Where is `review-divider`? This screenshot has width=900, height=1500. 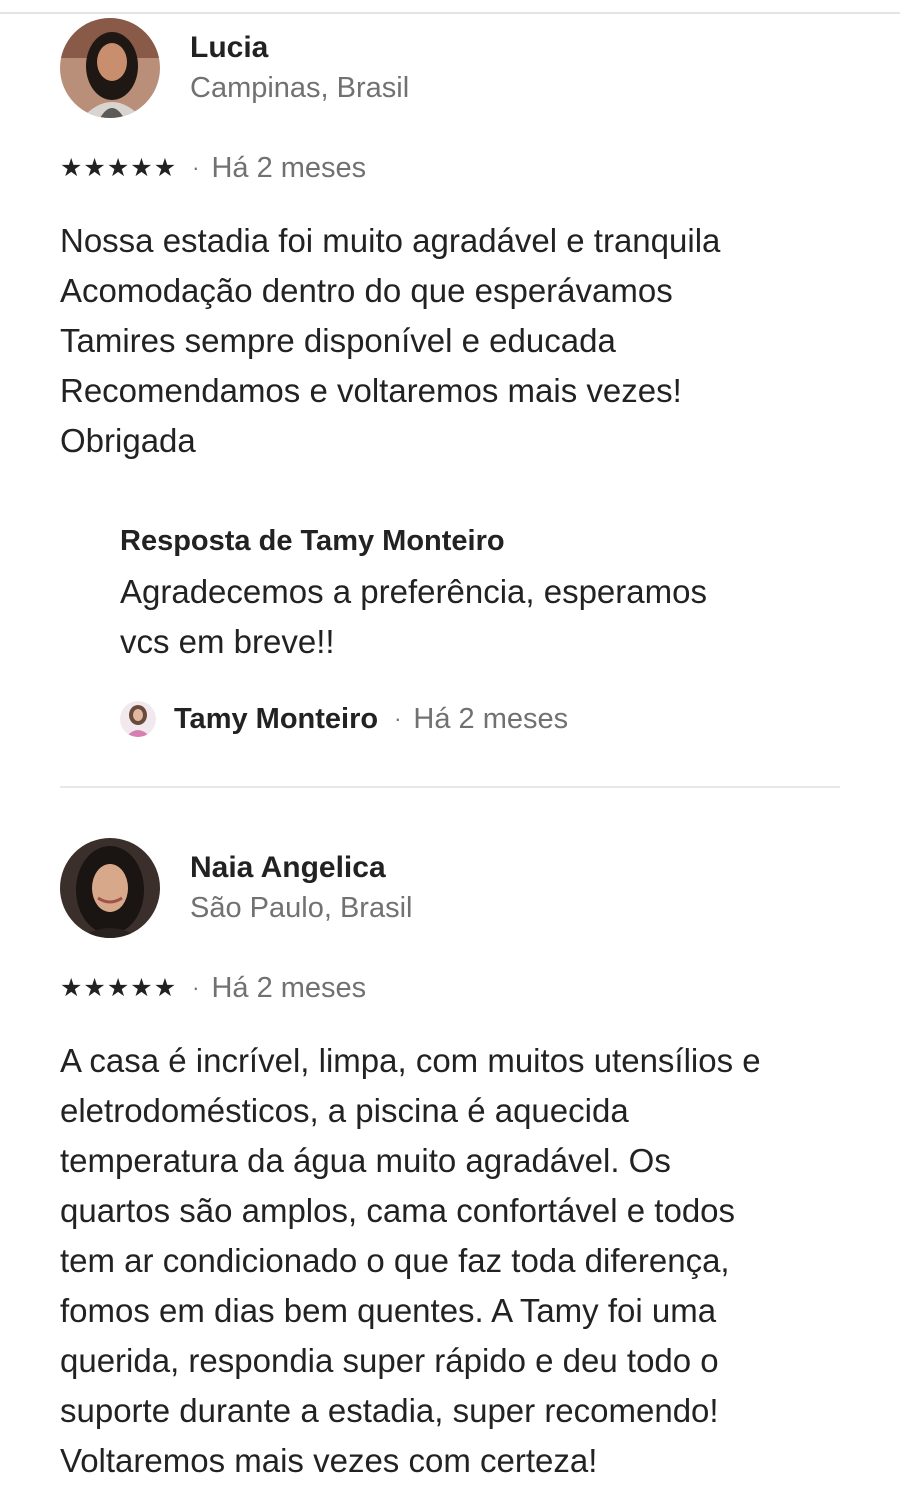 review-divider is located at coordinates (450, 787).